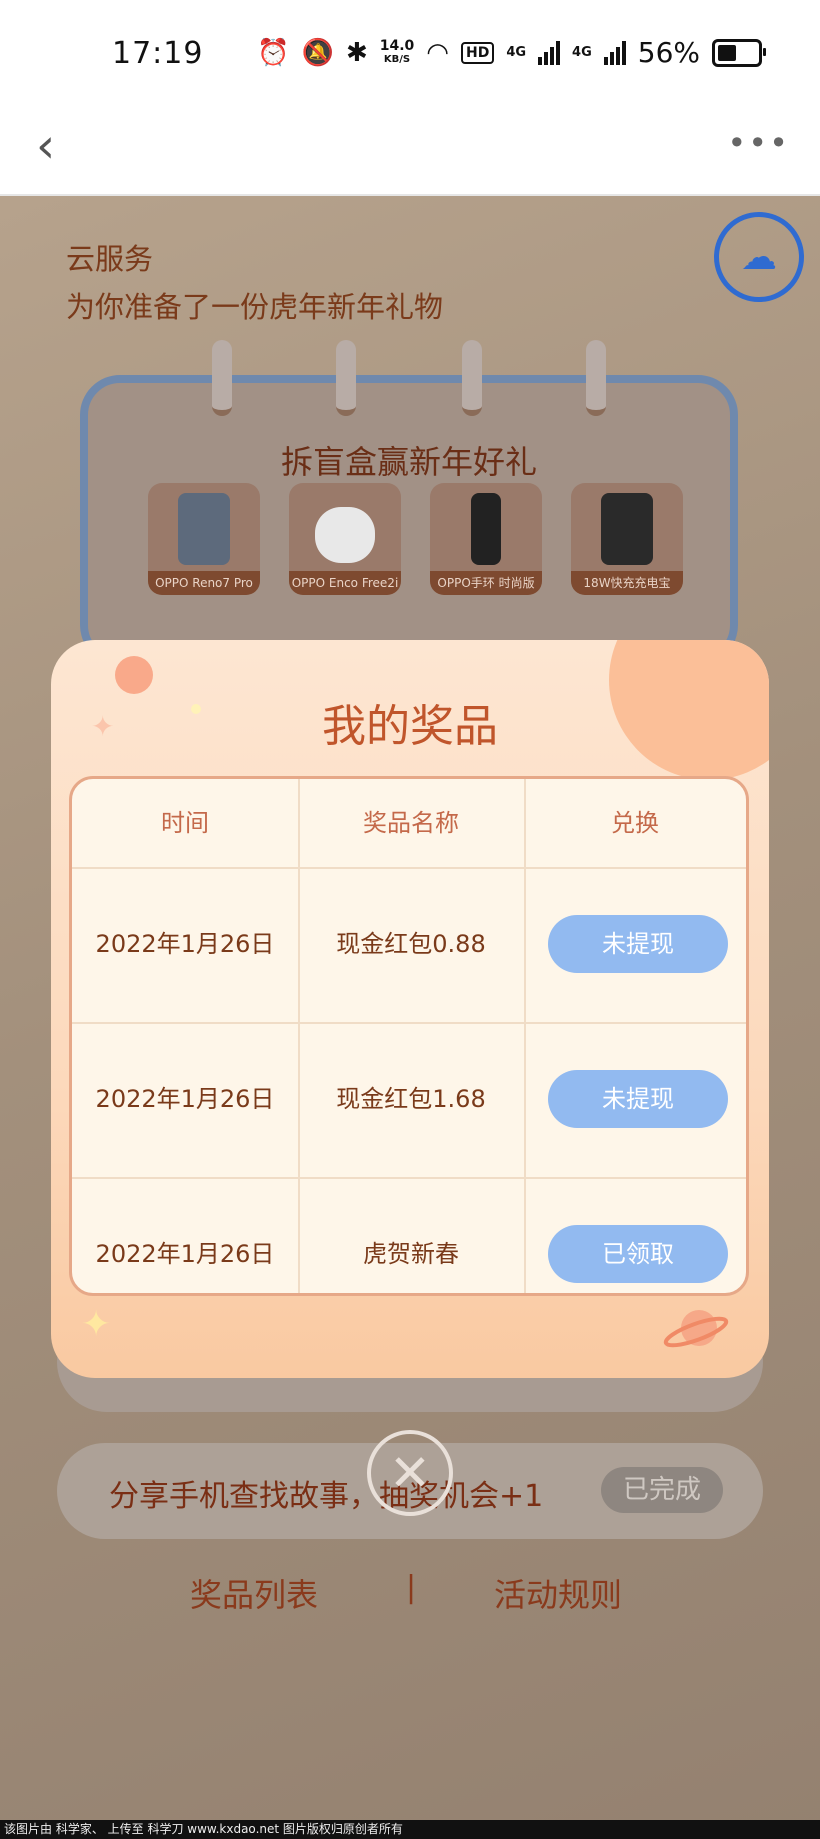 The image size is (820, 1839). I want to click on signal1-label: 4G, so click(516, 52).